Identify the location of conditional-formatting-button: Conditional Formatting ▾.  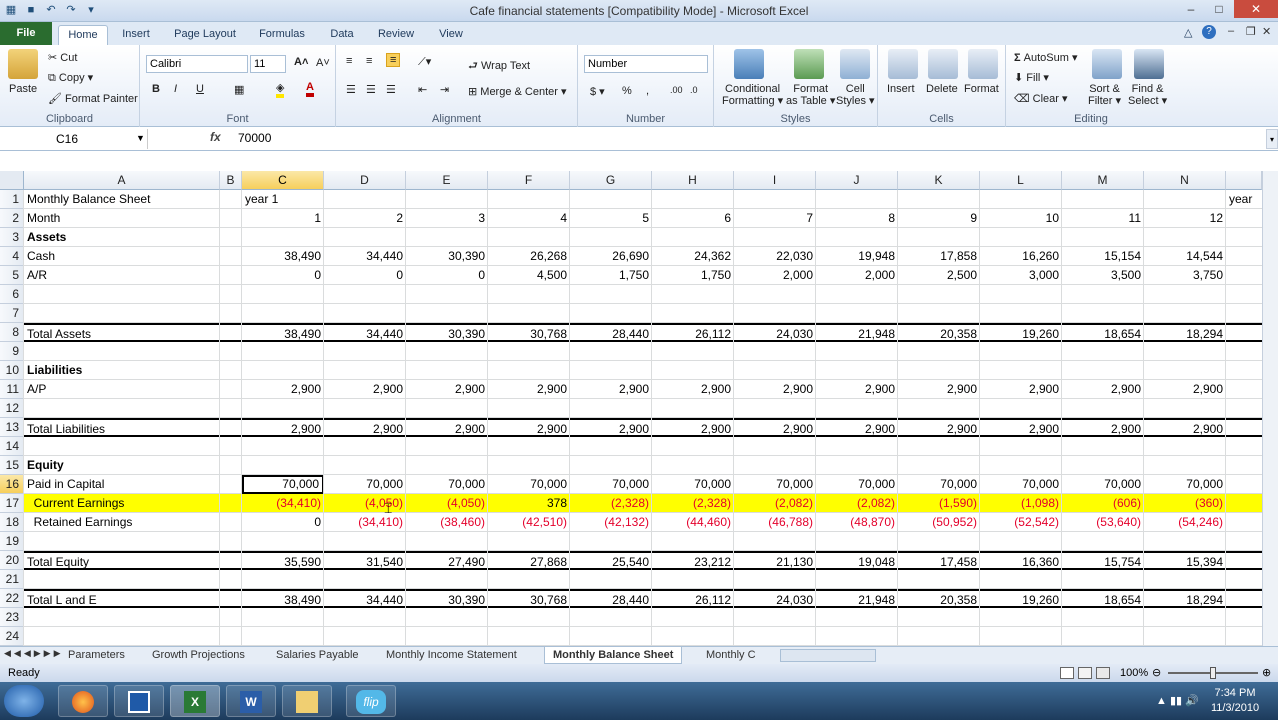
(752, 95).